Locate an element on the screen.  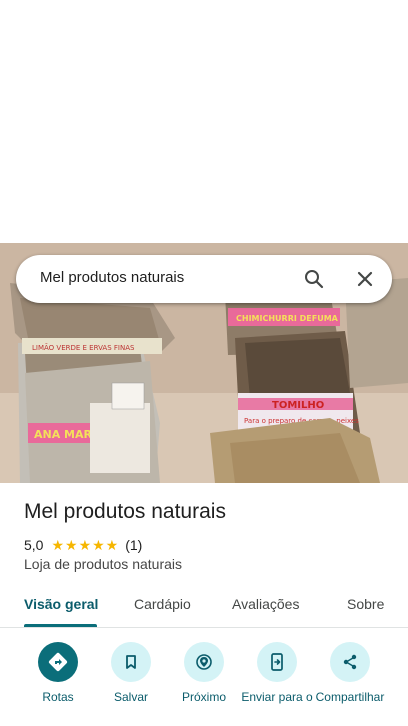
place-title: Mel produtos naturais is located at coordinates (125, 511).